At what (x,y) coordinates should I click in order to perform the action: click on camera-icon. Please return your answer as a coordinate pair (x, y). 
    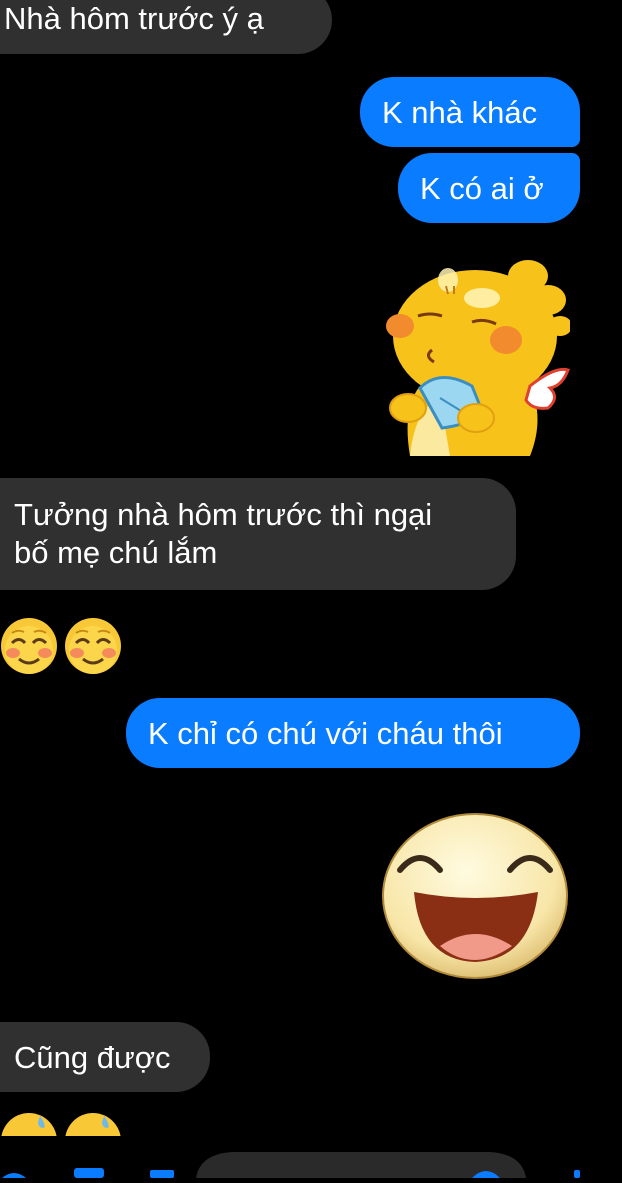
    Looking at the image, I should click on (89, 1173).